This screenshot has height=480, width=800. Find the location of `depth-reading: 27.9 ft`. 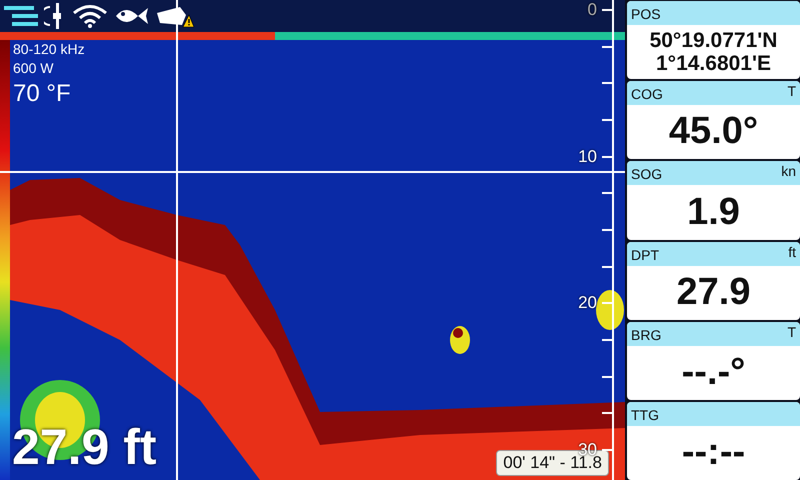

depth-reading: 27.9 ft is located at coordinates (84, 447).